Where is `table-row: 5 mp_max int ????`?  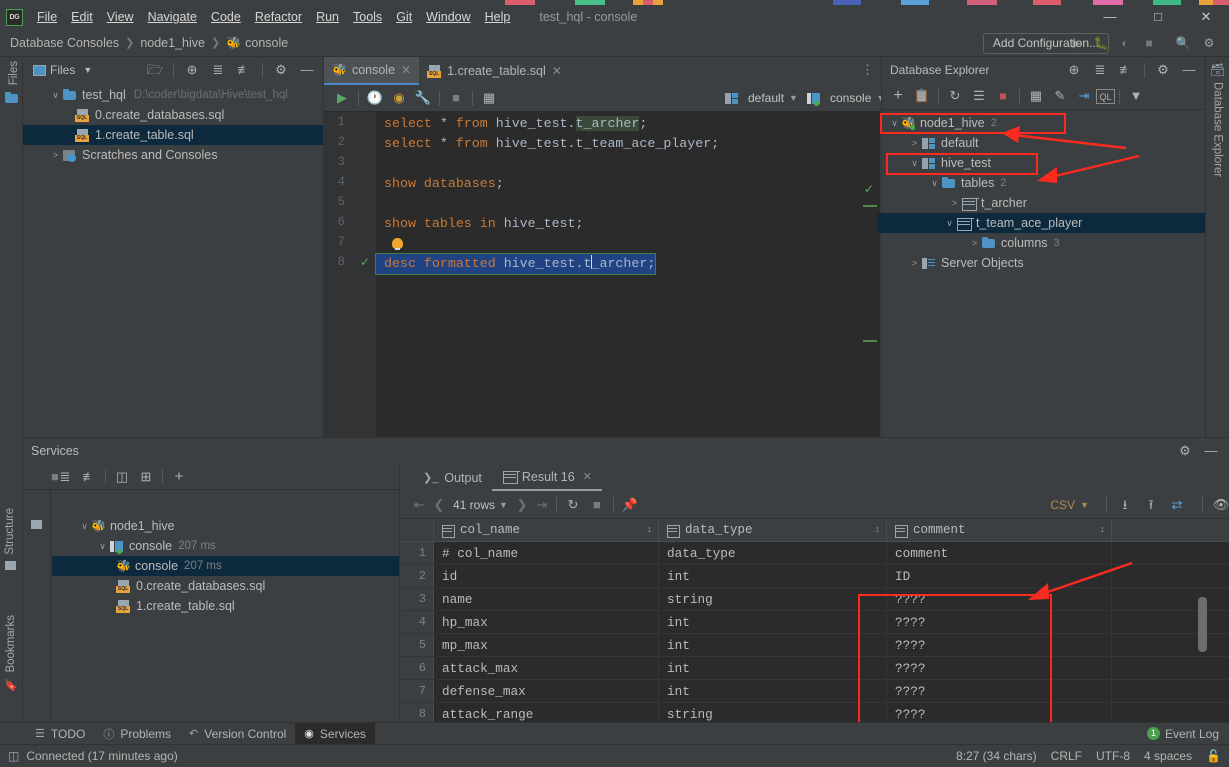 table-row: 5 mp_max int ???? is located at coordinates (815, 645).